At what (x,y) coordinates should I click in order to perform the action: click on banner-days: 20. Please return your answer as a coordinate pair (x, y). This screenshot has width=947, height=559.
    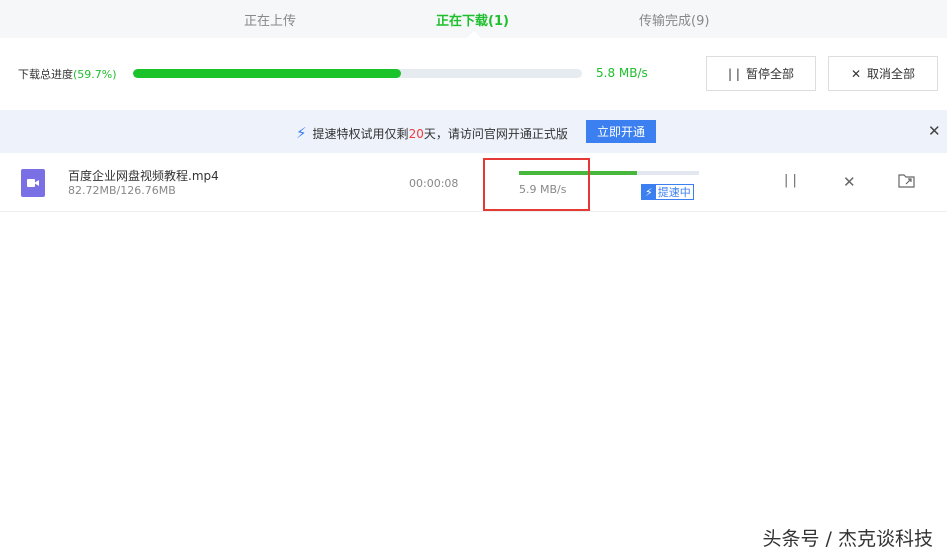
    Looking at the image, I should click on (416, 133).